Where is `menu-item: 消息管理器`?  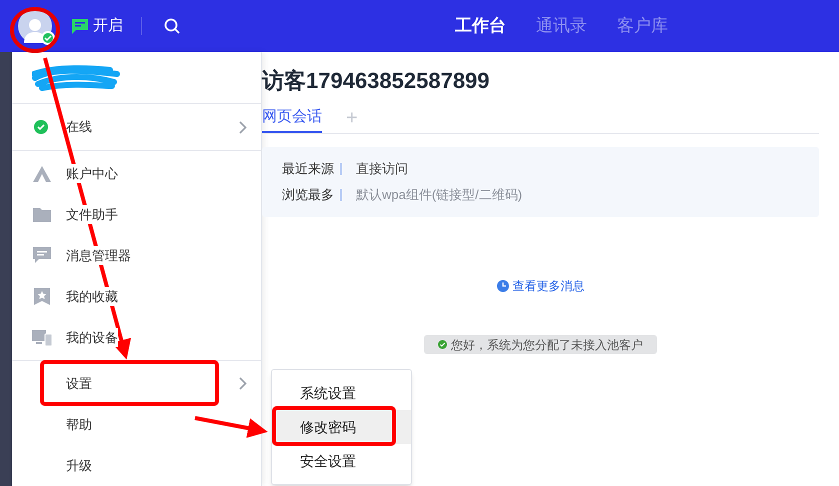
menu-item: 消息管理器 is located at coordinates (136, 255).